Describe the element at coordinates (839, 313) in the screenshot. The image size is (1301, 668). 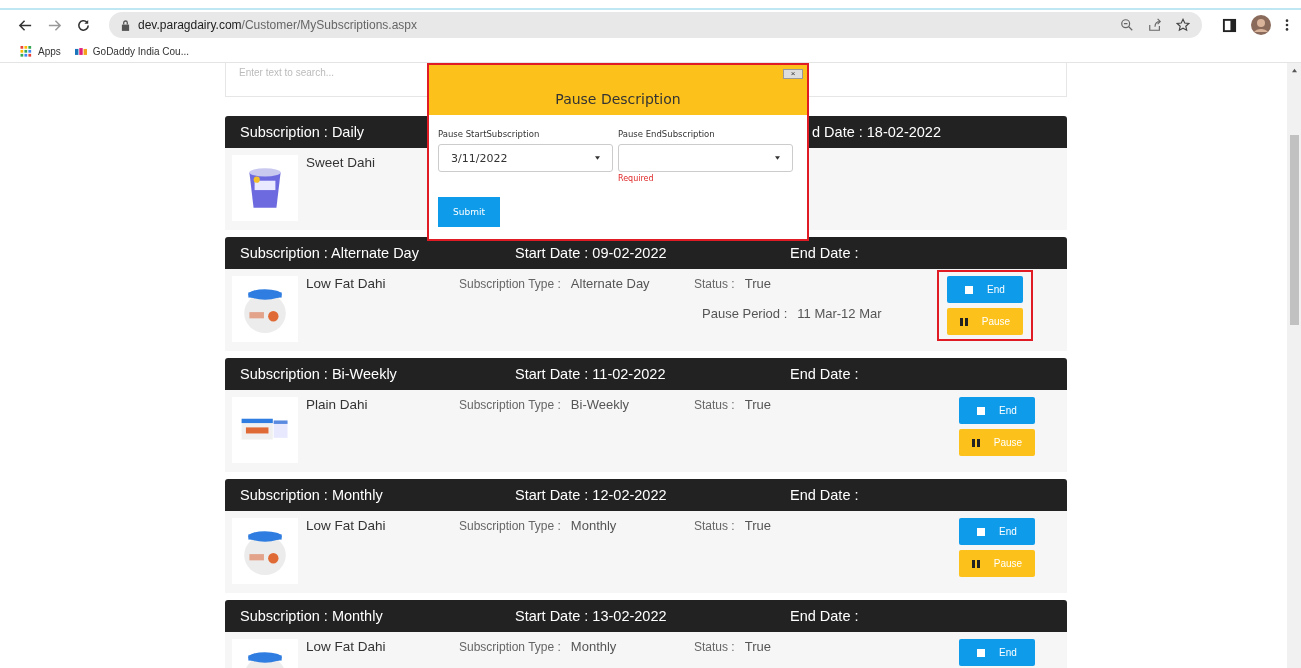
I see `pause-period-value: 11 Mar-12 Mar` at that location.